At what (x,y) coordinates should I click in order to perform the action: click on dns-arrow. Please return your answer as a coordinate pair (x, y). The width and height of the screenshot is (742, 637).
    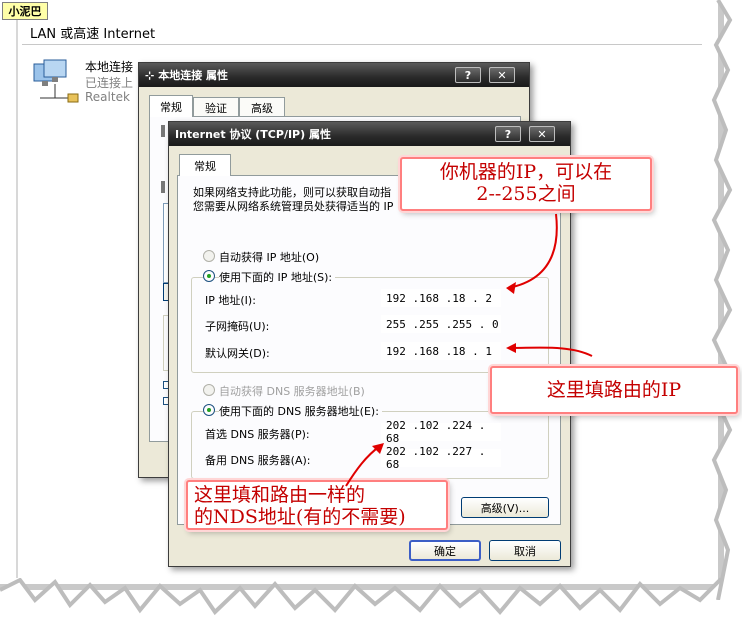
    Looking at the image, I should click on (363, 466).